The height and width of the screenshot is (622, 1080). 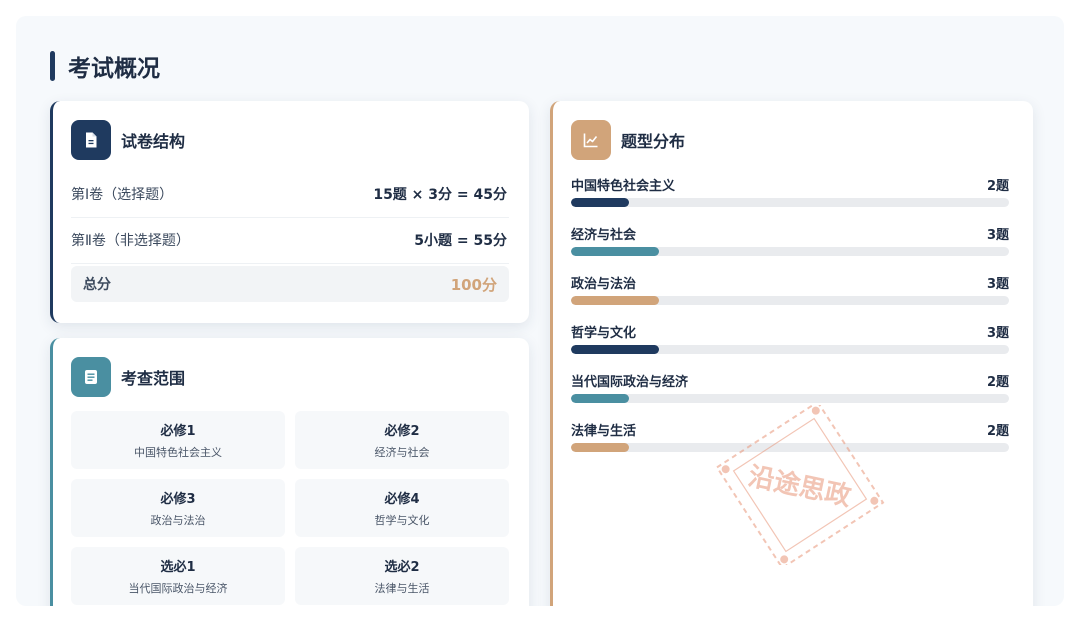 I want to click on scope-item-title: 必修3, so click(x=178, y=499).